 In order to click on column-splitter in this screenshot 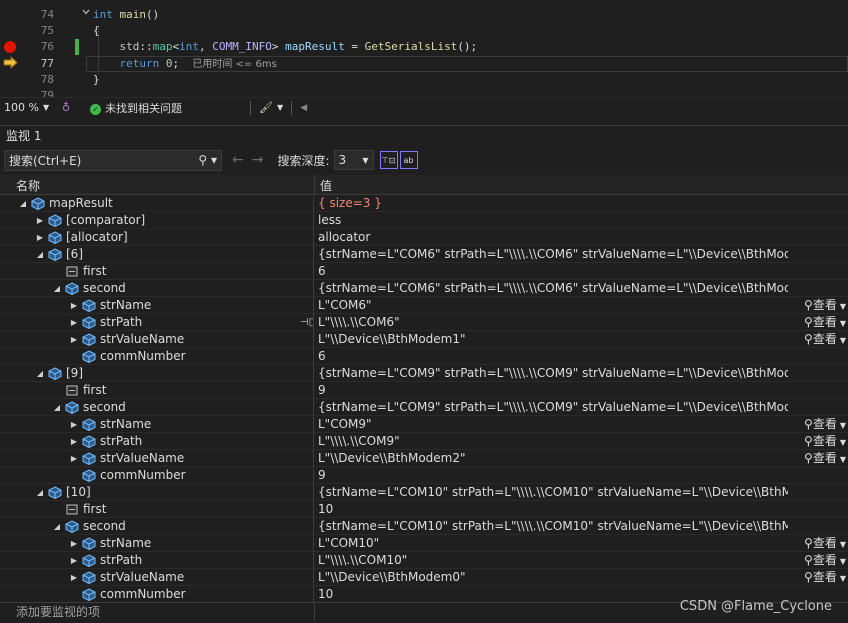, I will do `click(314, 185)`.